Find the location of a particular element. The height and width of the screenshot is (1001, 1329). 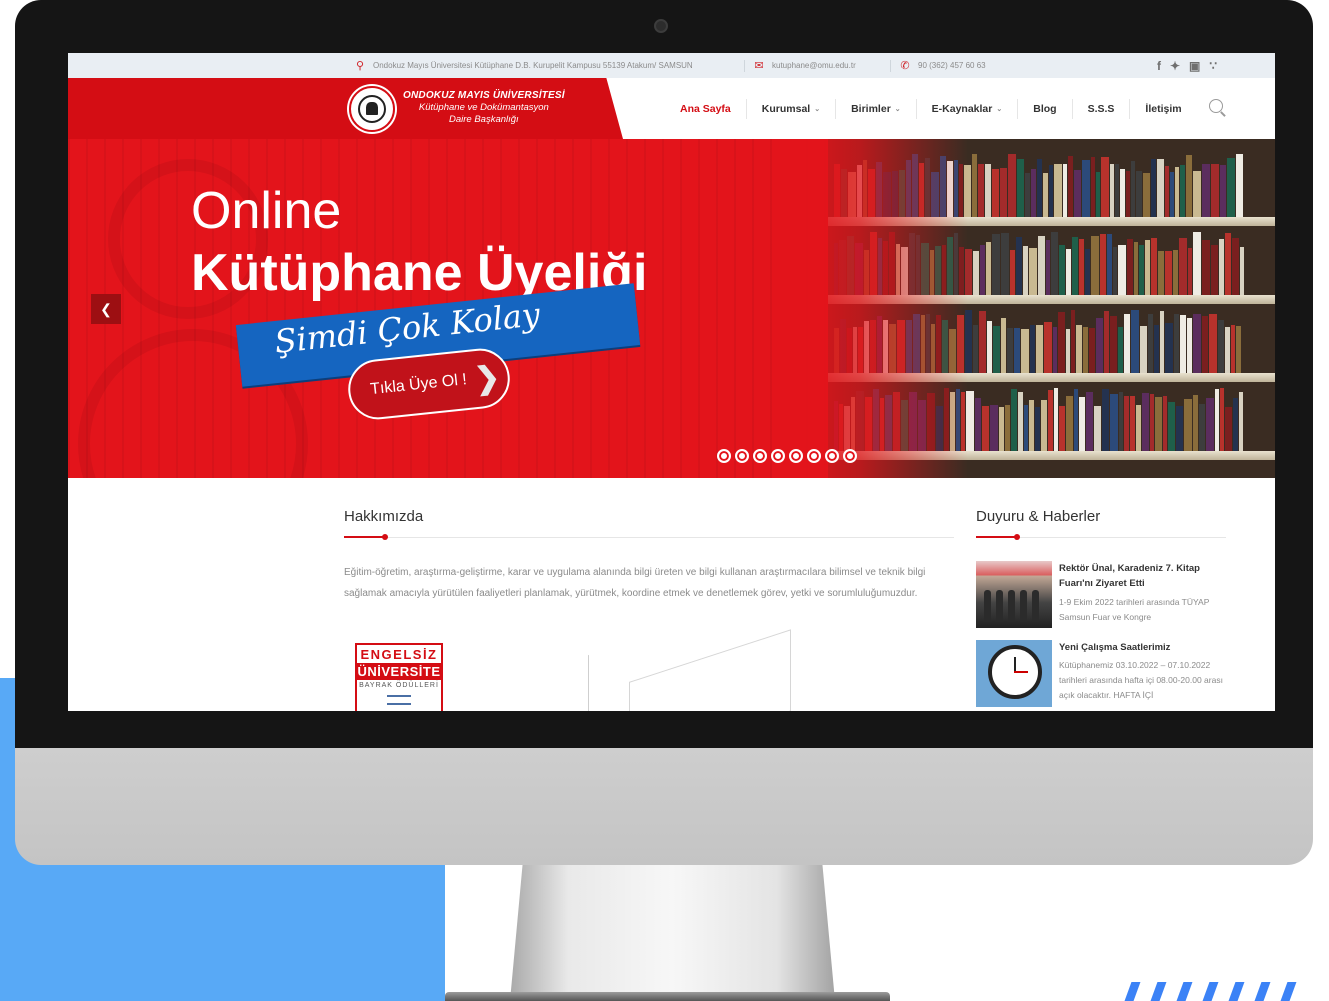

nav-item-iletisim: İletişim is located at coordinates (1162, 108).